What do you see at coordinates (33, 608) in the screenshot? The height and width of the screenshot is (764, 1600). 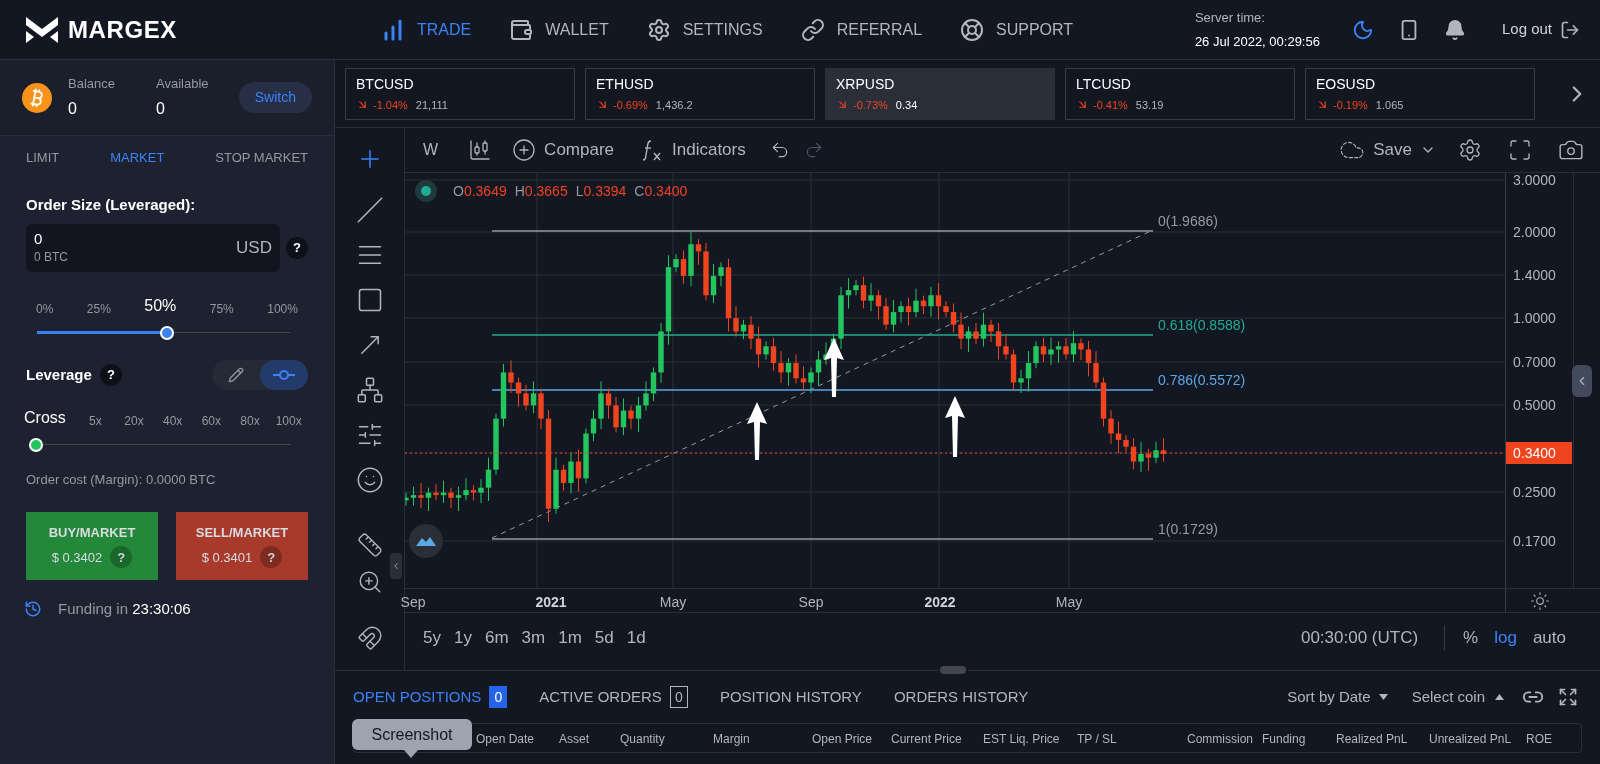 I see `clock-icon` at bounding box center [33, 608].